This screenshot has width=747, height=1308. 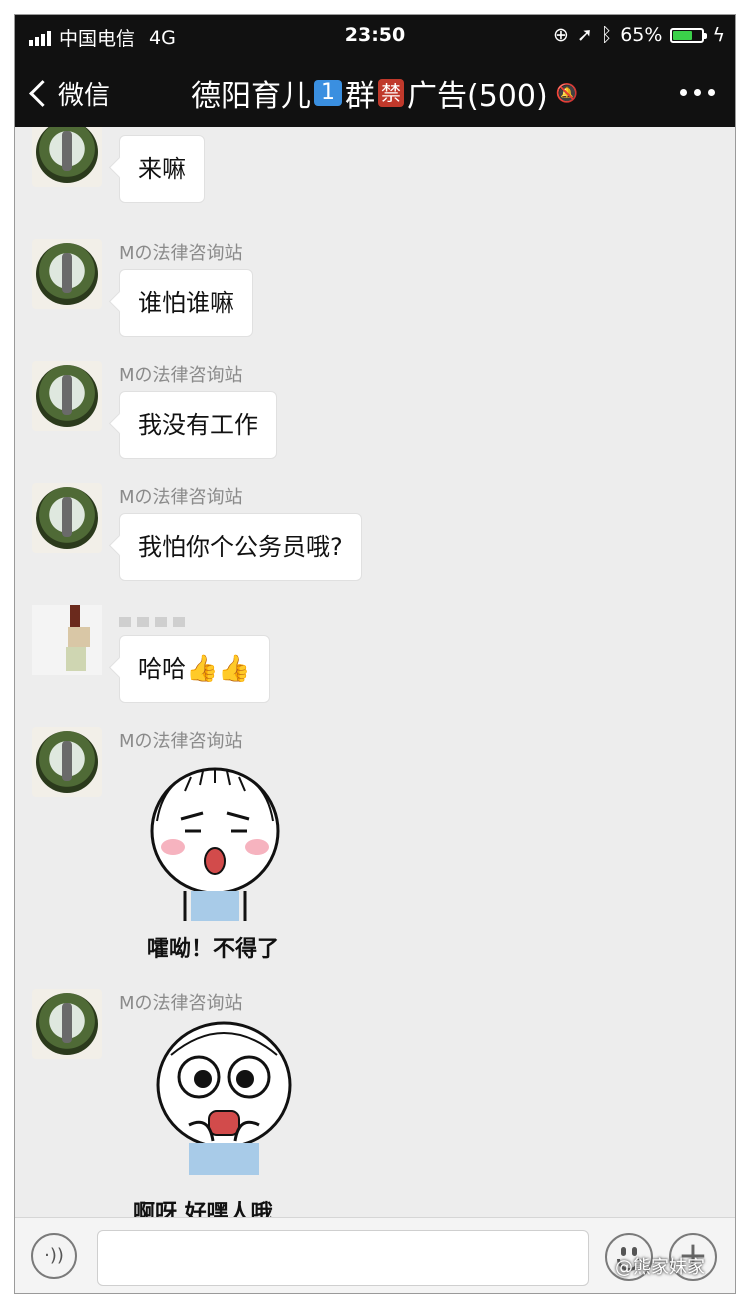 What do you see at coordinates (224, 1095) in the screenshot?
I see `shy-face-sticker` at bounding box center [224, 1095].